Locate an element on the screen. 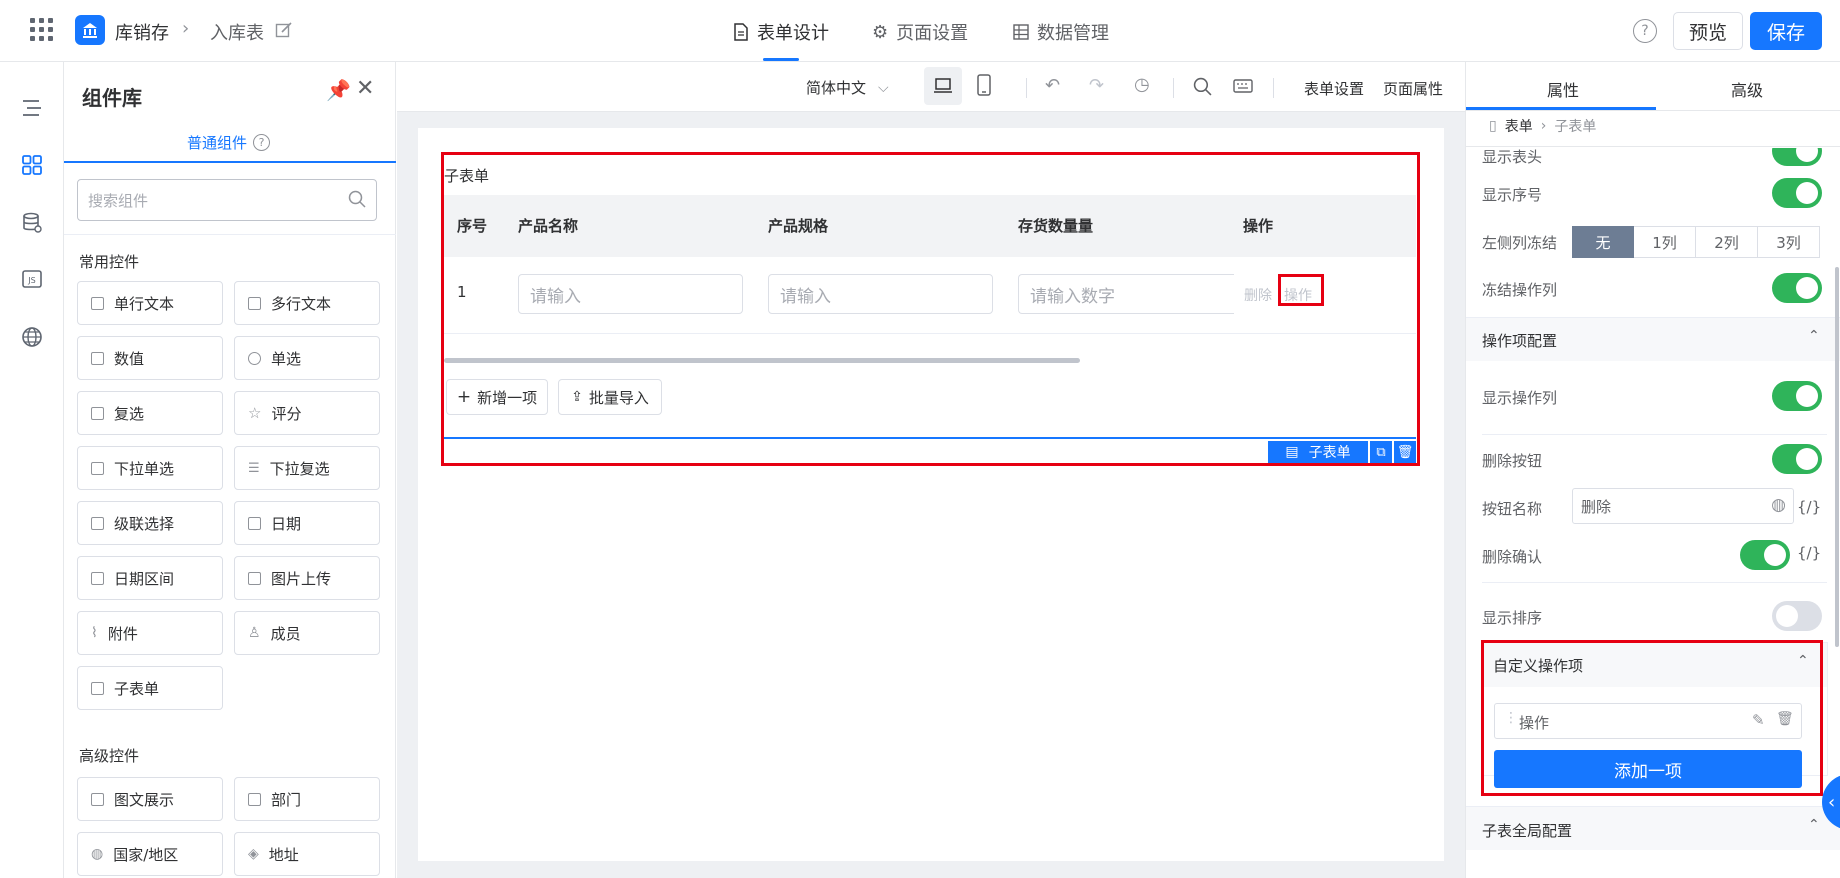  tab-data-management: 数据管理 is located at coordinates (1061, 32).